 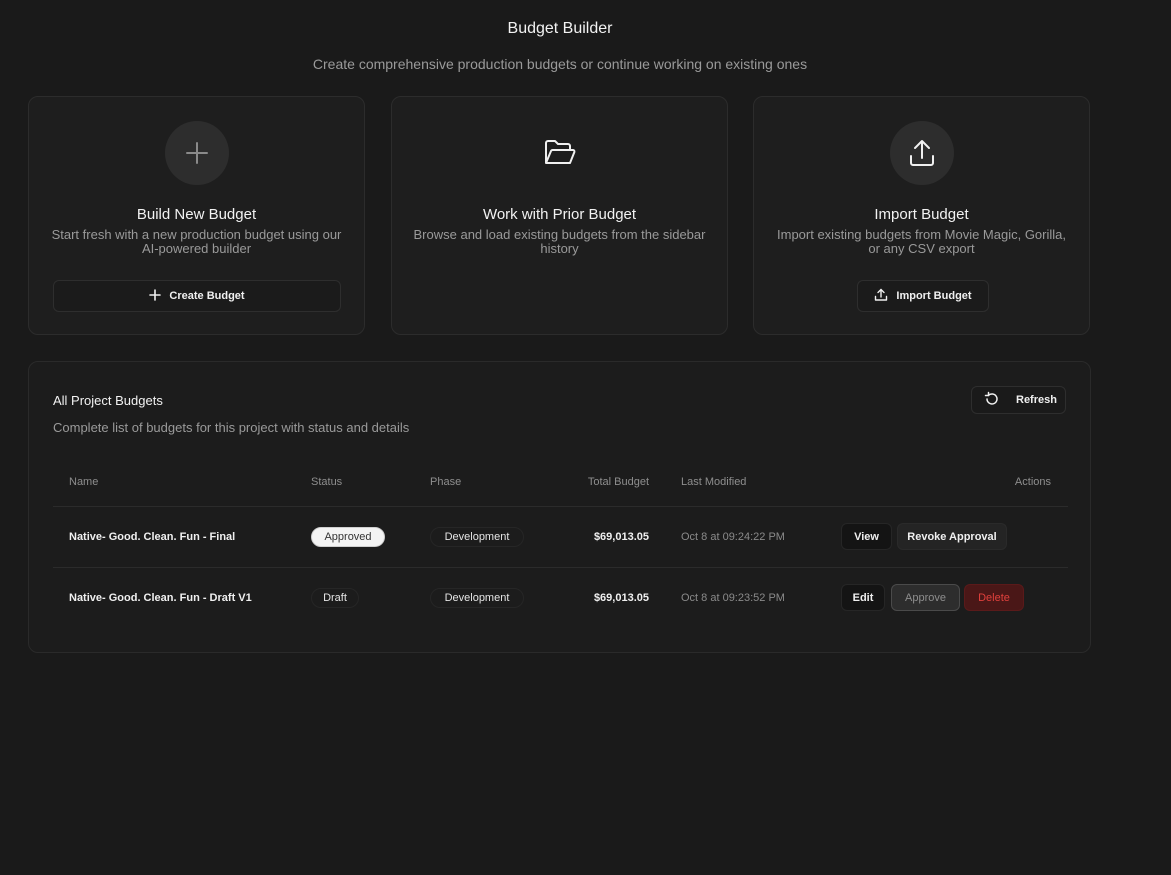 I want to click on page-title: Budget Builder, so click(x=560, y=28).